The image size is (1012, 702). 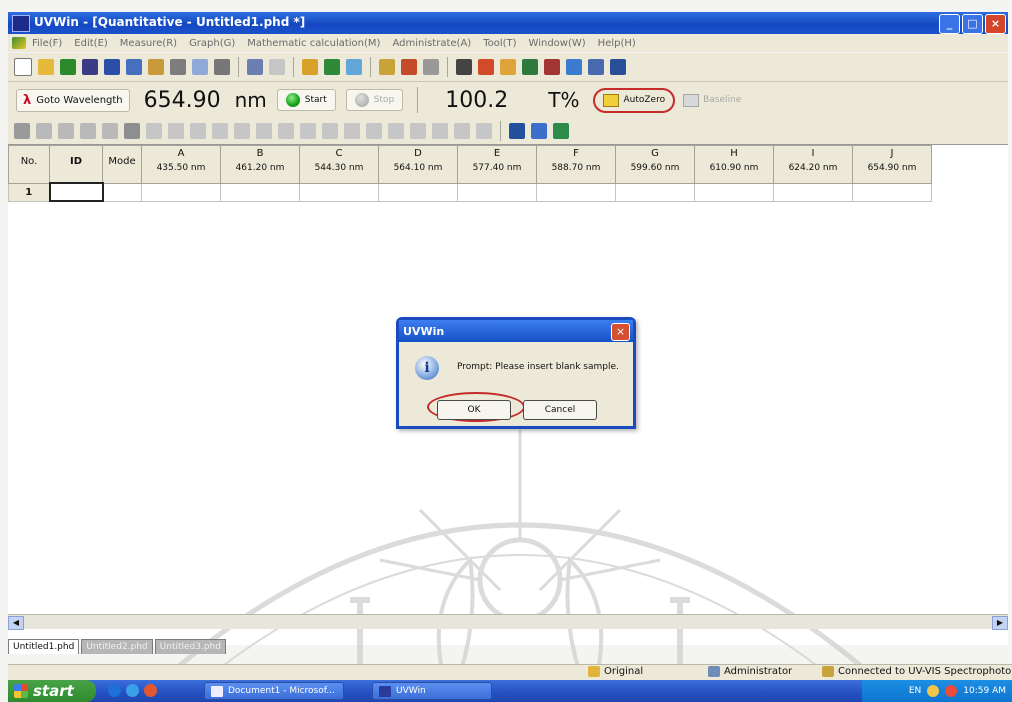 I want to click on menu-help: Help(H), so click(x=617, y=43).